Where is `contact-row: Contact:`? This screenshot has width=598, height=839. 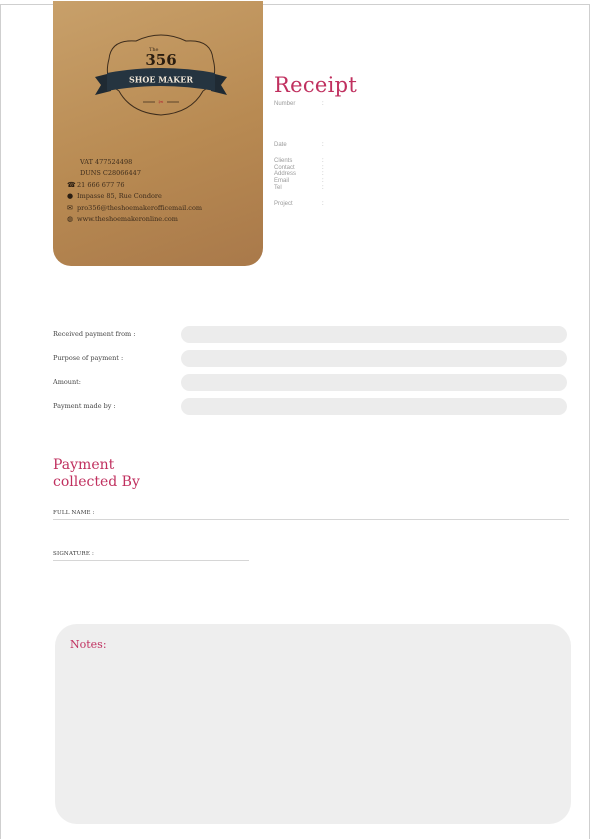
contact-row: Contact: is located at coordinates (299, 167).